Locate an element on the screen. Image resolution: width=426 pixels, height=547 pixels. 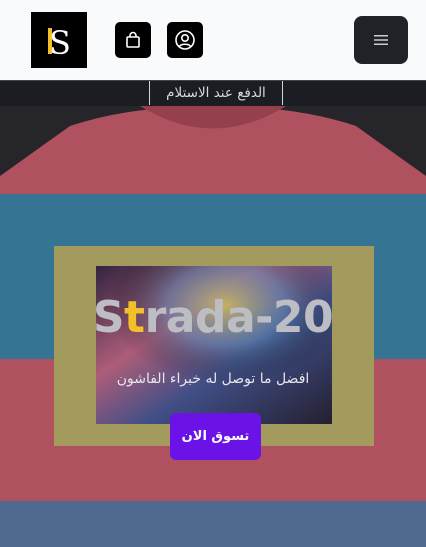
brand-logo: S is located at coordinates (59, 40).